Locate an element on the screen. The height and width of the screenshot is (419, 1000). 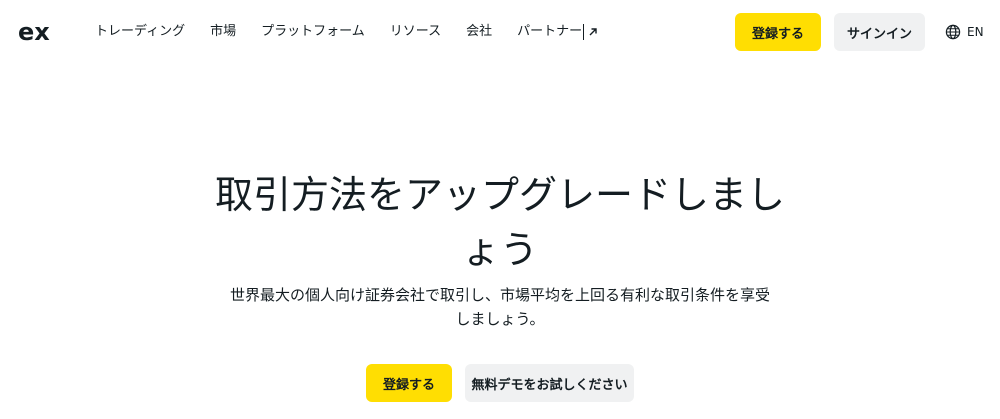
nav-item-resources: リソース is located at coordinates (415, 32).